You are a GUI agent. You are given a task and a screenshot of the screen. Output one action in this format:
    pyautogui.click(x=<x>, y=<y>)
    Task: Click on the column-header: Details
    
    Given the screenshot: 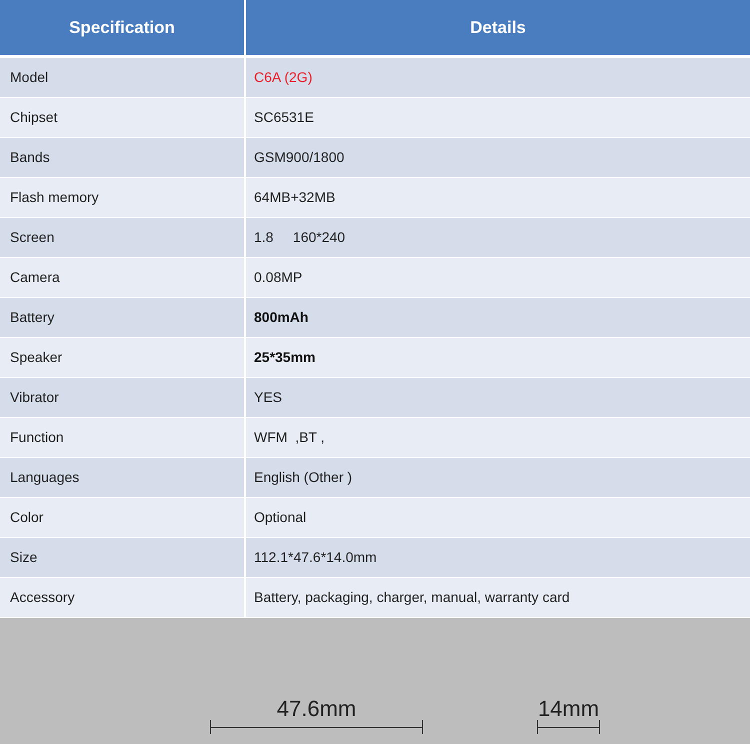 What is the action you would take?
    pyautogui.click(x=498, y=27)
    